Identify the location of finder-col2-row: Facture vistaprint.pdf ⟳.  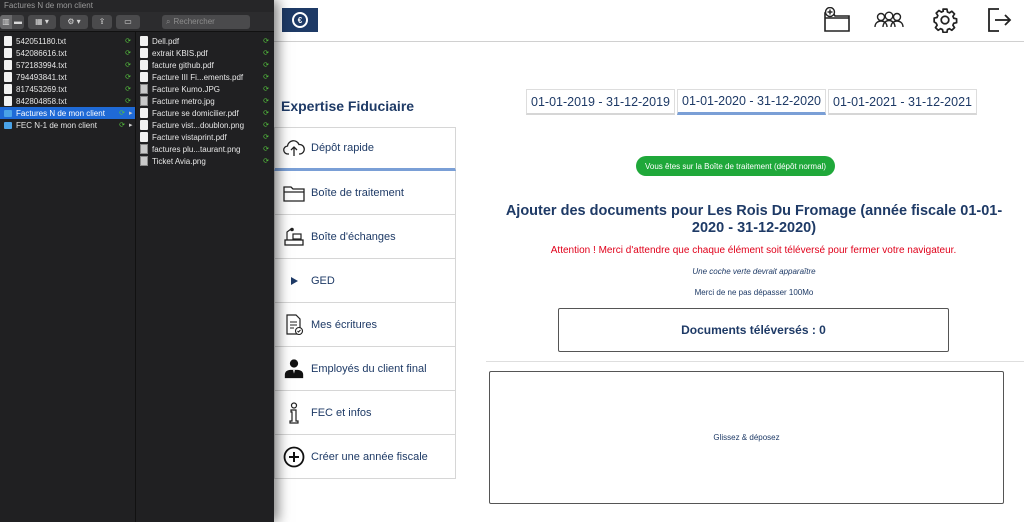
(204, 137).